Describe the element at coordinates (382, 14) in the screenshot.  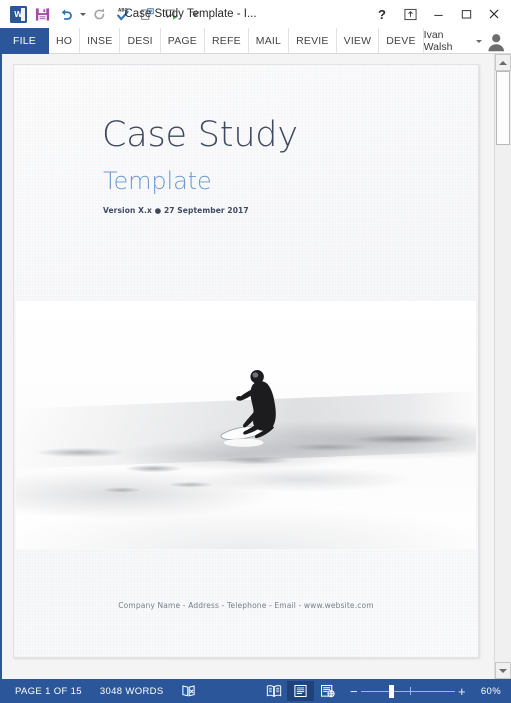
I see `help-button: ?` at that location.